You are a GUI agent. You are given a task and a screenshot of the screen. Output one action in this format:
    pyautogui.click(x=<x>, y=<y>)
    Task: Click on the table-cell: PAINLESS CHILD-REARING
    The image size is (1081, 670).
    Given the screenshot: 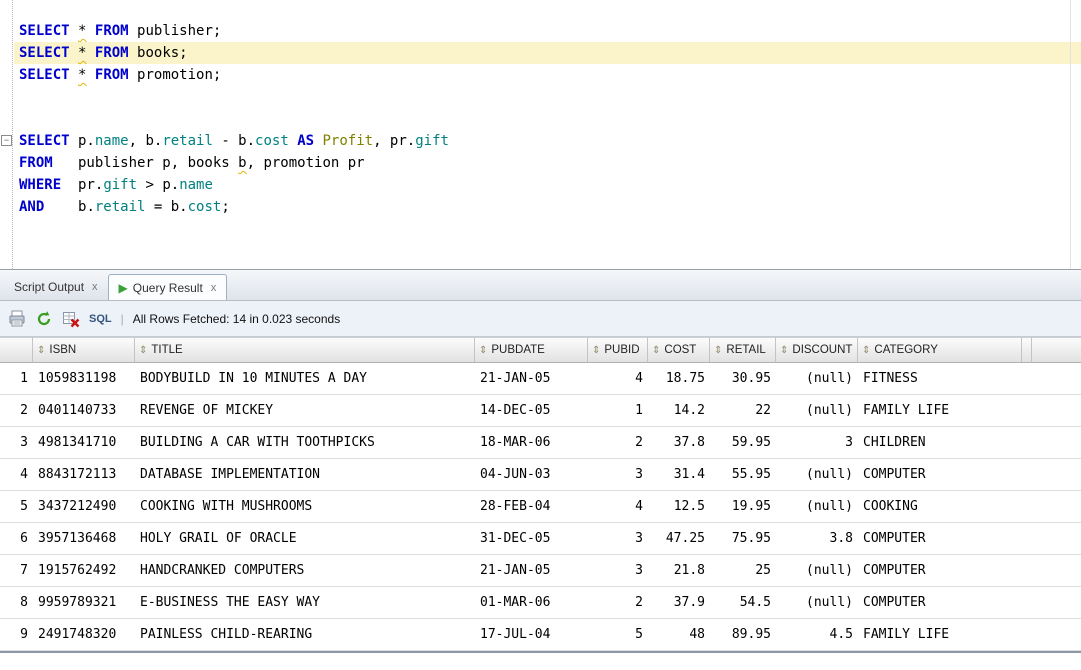 What is the action you would take?
    pyautogui.click(x=305, y=634)
    